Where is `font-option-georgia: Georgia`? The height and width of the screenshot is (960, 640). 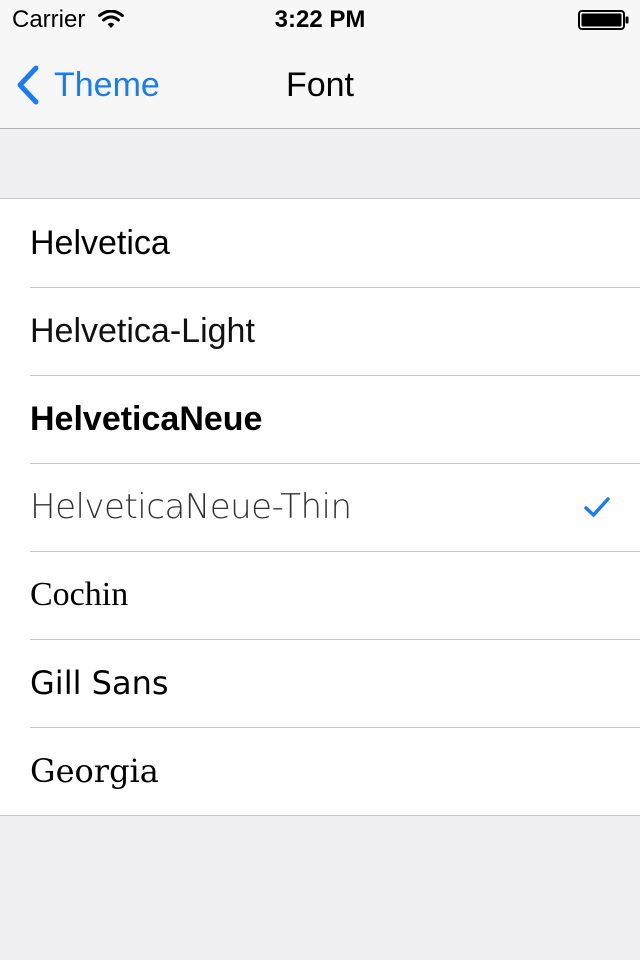
font-option-georgia: Georgia is located at coordinates (320, 771).